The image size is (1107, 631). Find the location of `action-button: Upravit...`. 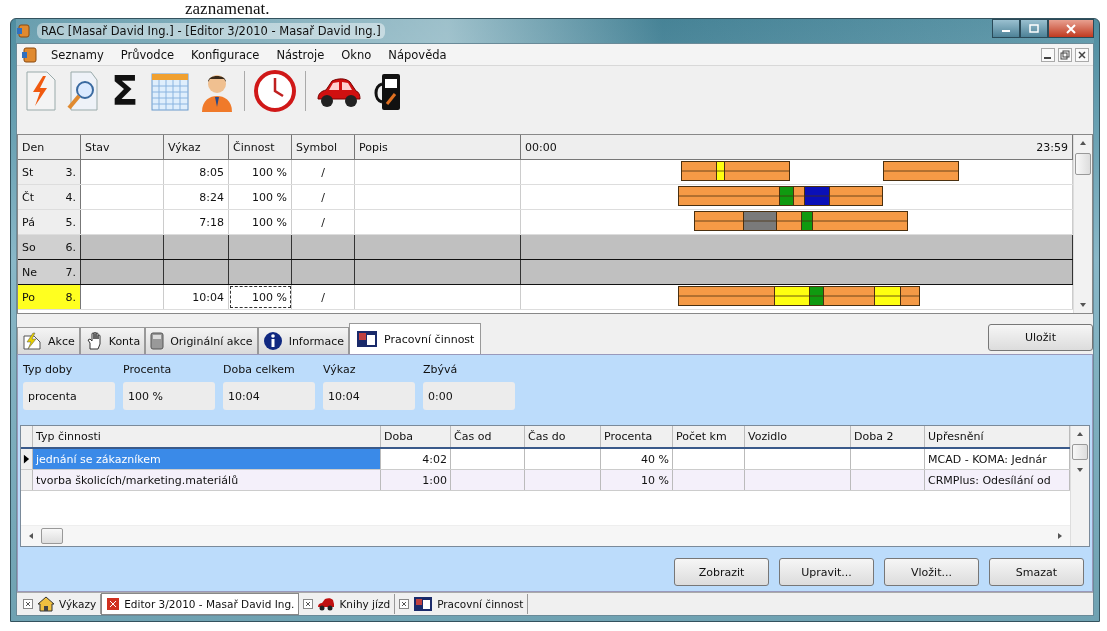

action-button: Upravit... is located at coordinates (826, 572).